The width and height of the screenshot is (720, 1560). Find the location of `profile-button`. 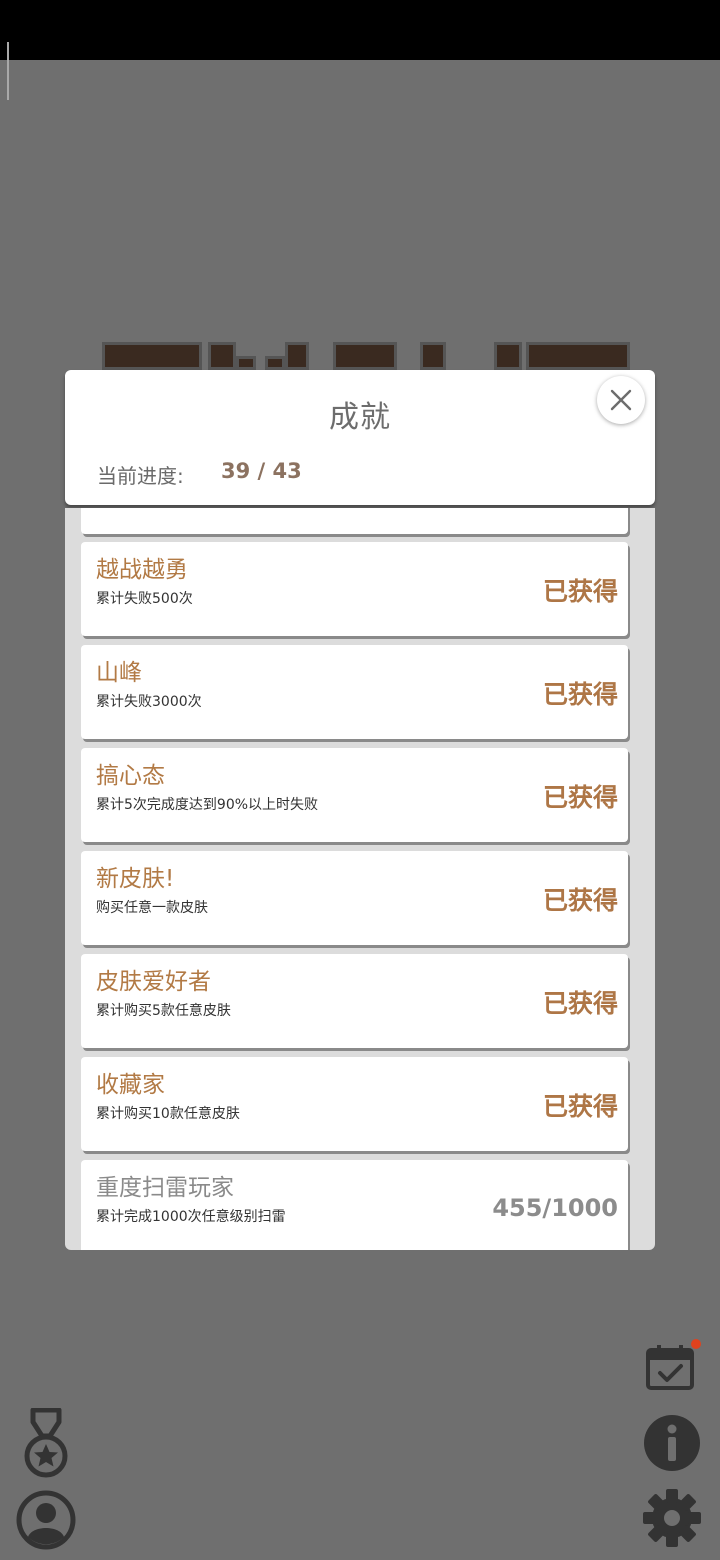

profile-button is located at coordinates (46, 1520).